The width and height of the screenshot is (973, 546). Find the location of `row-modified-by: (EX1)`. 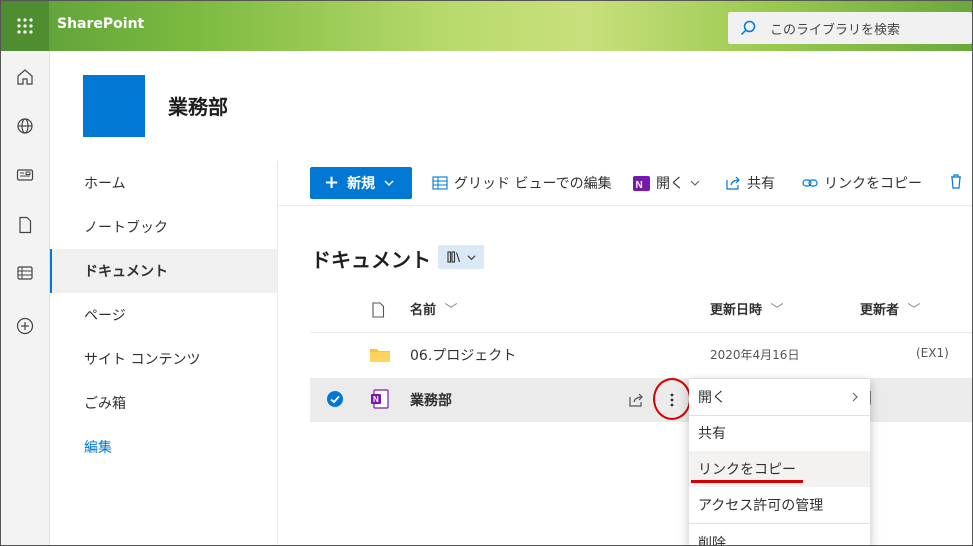

row-modified-by: (EX1) is located at coordinates (932, 353).